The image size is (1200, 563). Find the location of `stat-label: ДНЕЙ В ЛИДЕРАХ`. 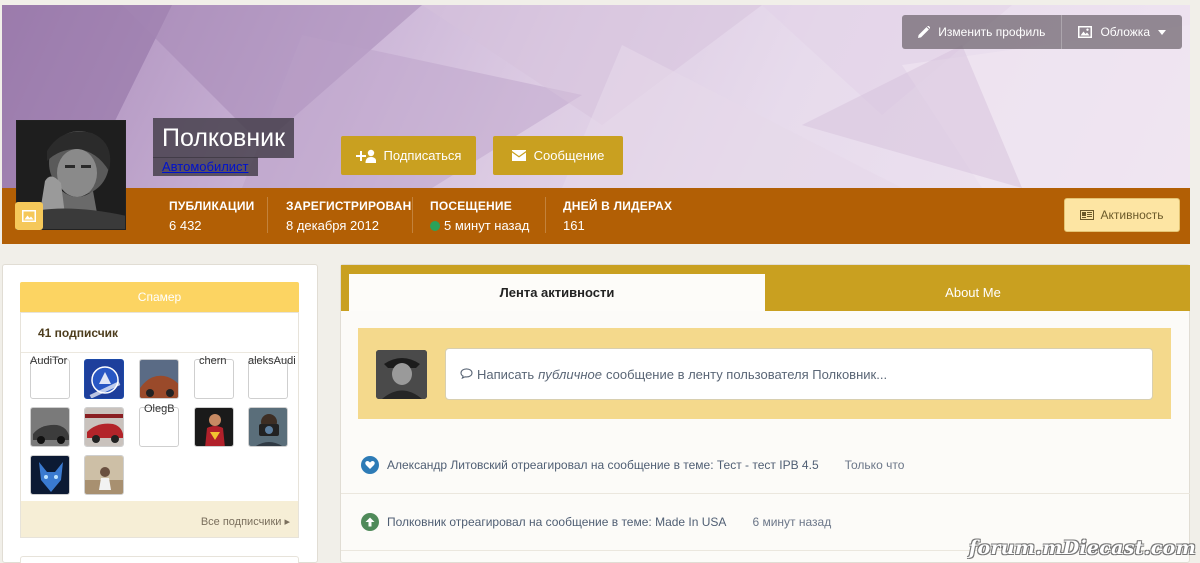

stat-label: ДНЕЙ В ЛИДЕРАХ is located at coordinates (618, 206).